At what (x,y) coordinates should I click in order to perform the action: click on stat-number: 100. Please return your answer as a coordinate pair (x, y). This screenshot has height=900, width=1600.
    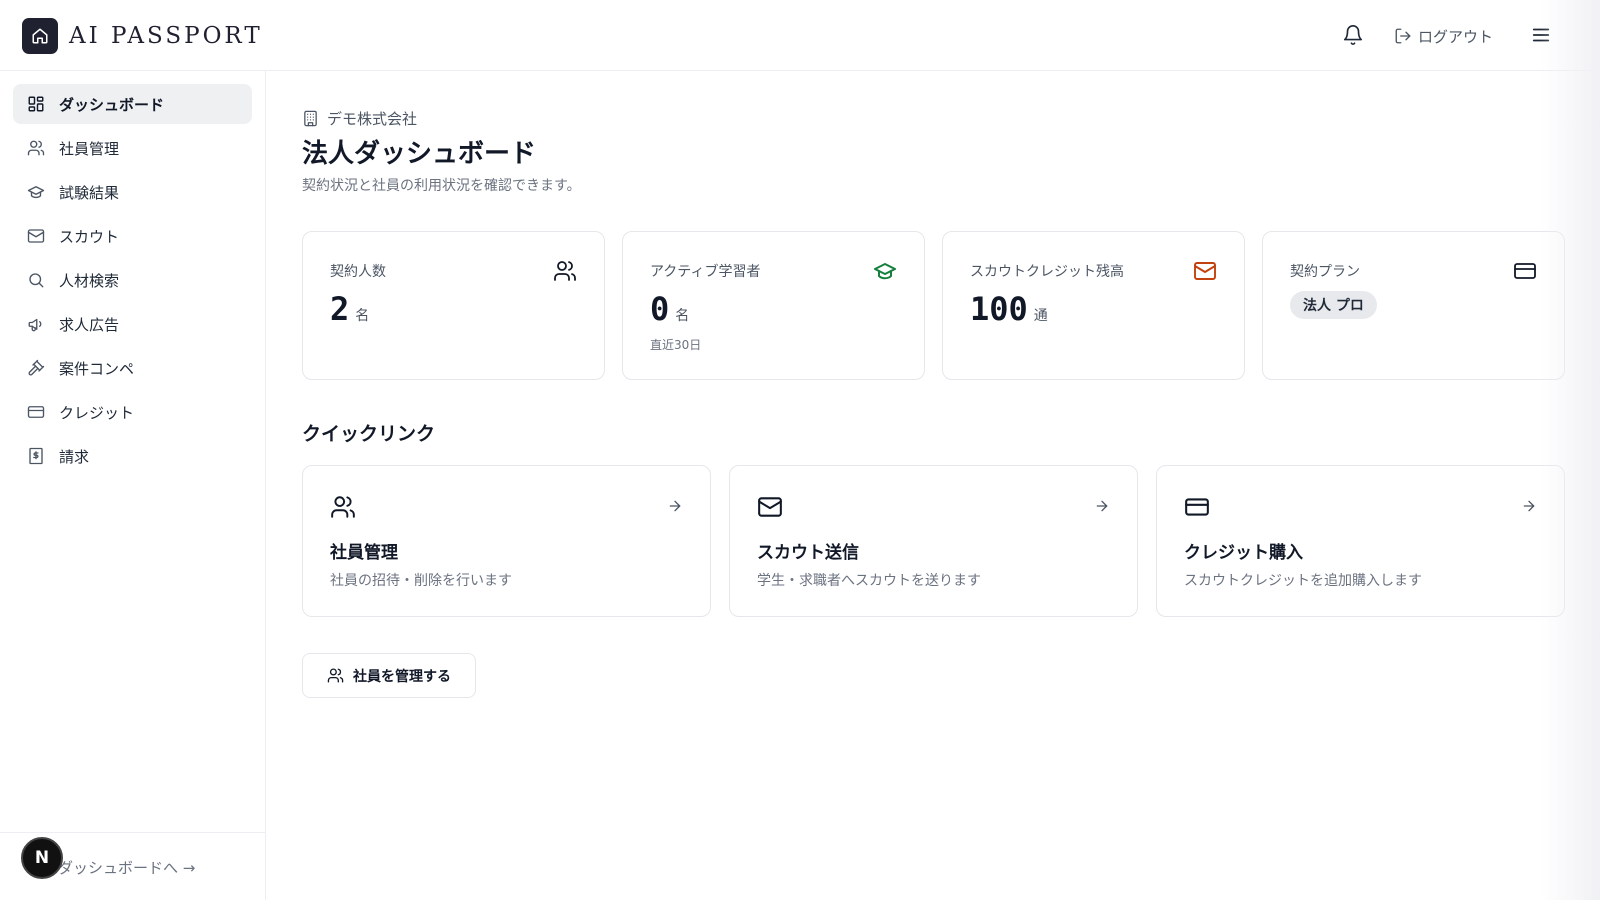
    Looking at the image, I should click on (999, 309).